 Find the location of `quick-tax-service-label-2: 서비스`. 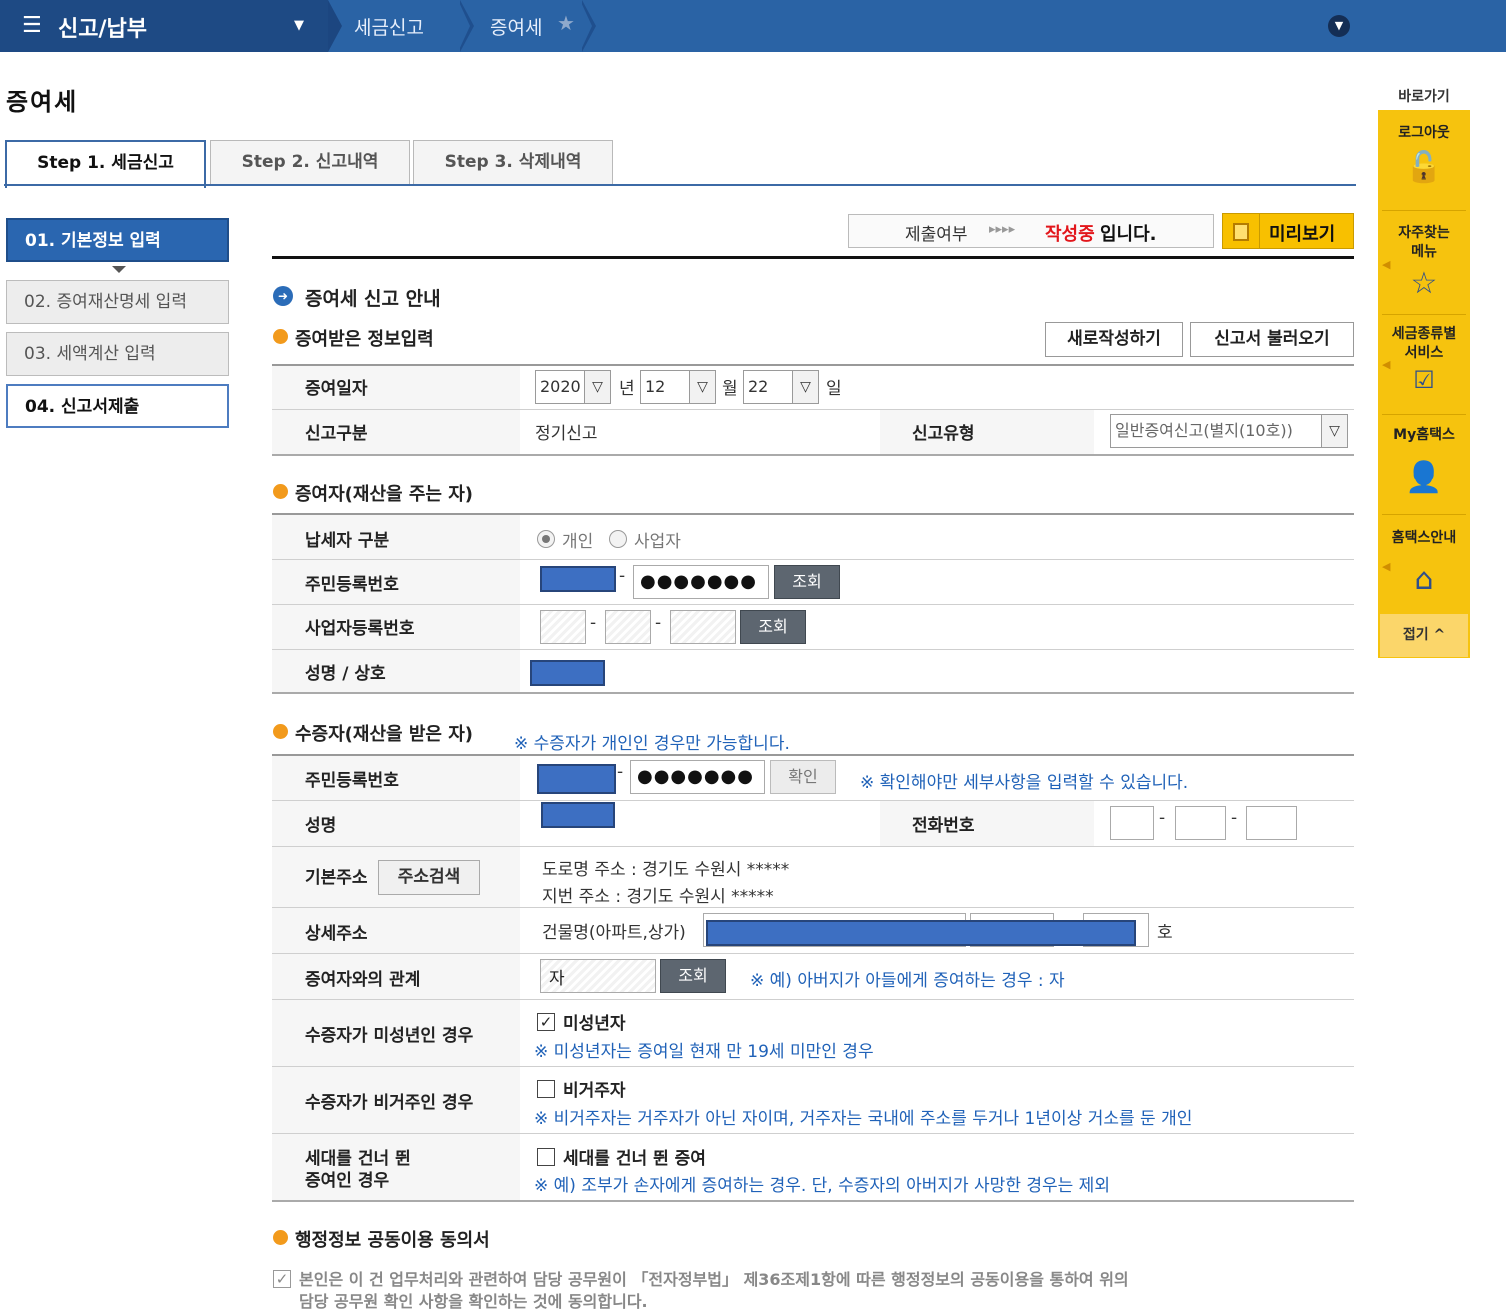

quick-tax-service-label-2: 서비스 is located at coordinates (1424, 353).